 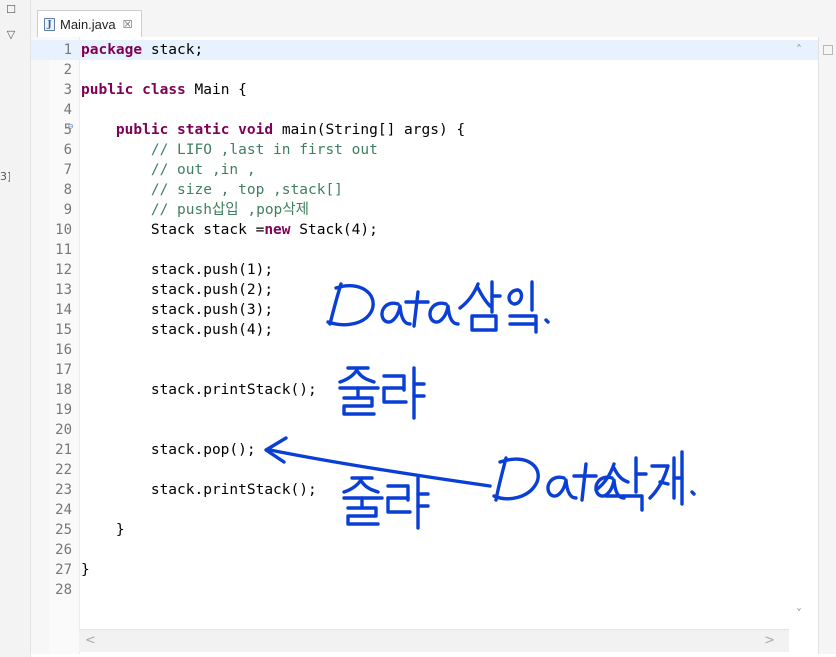 I want to click on line-number: 15, so click(x=63, y=330).